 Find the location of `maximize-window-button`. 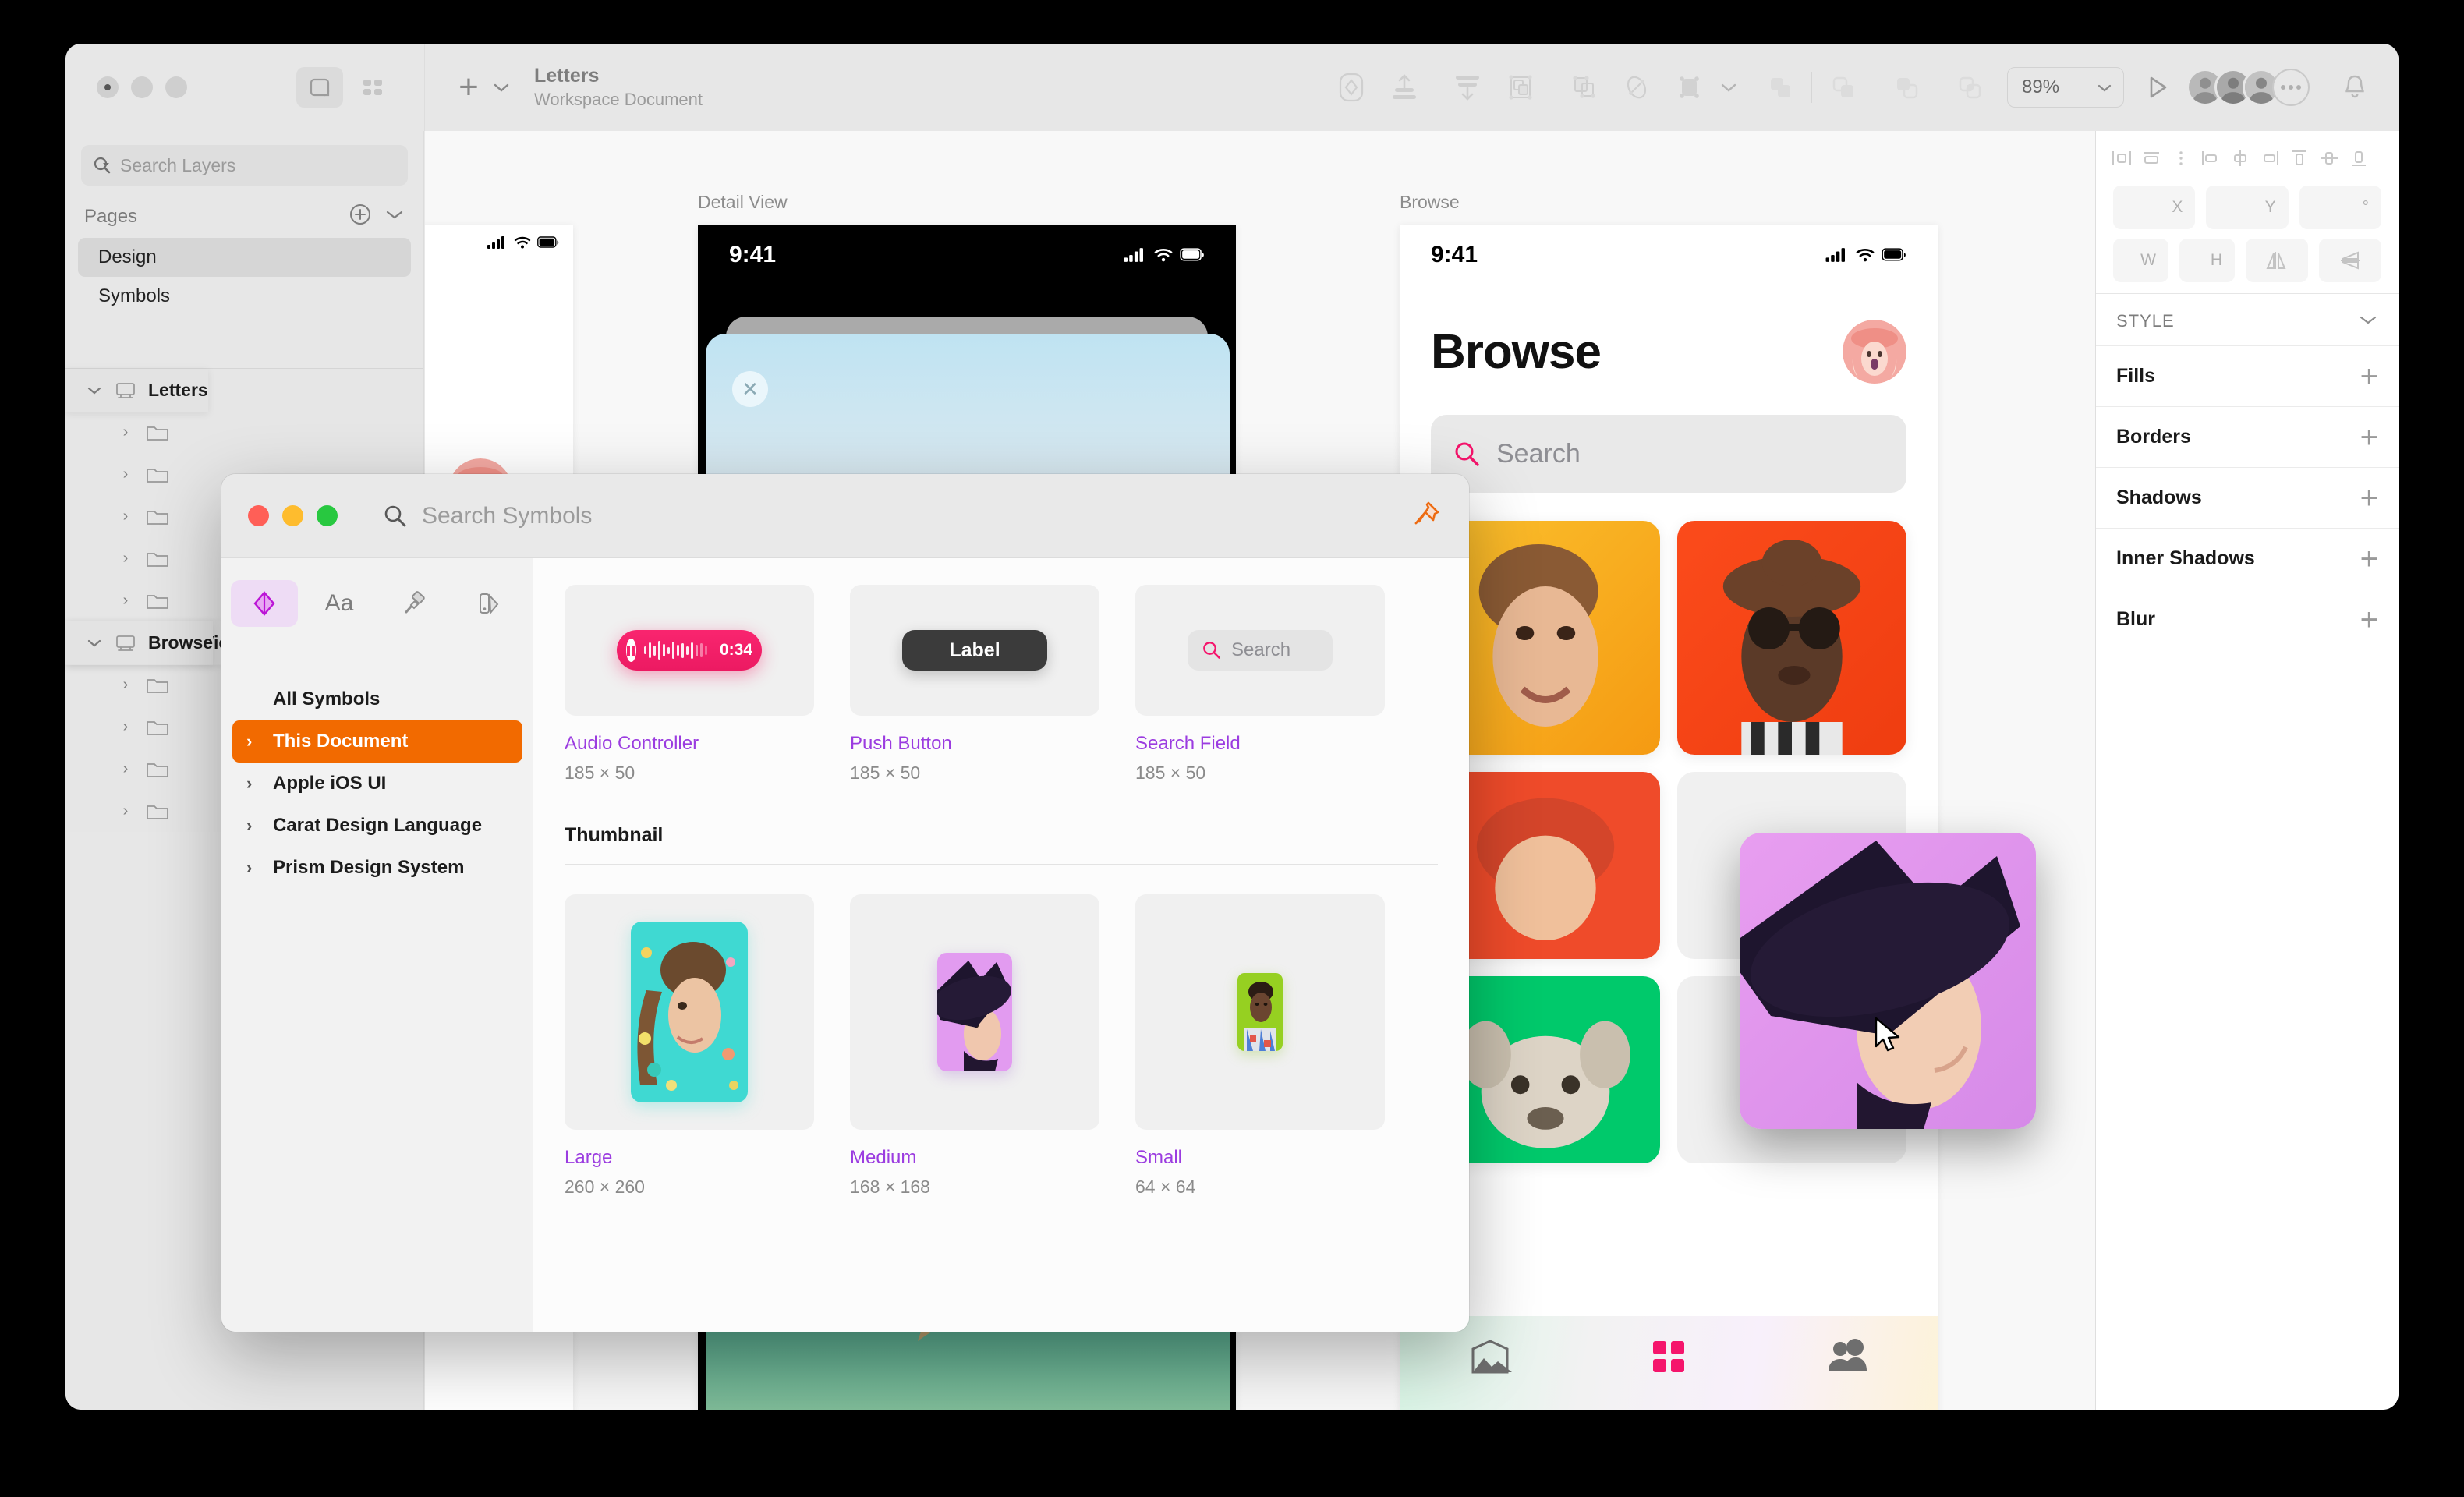

maximize-window-button is located at coordinates (176, 87).